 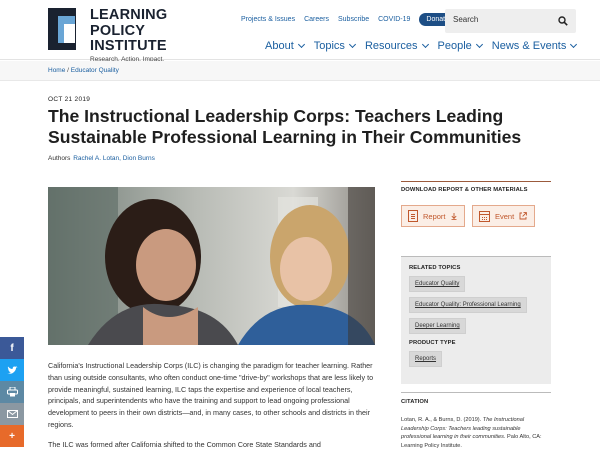 I want to click on report-download-button: Report, so click(x=433, y=216).